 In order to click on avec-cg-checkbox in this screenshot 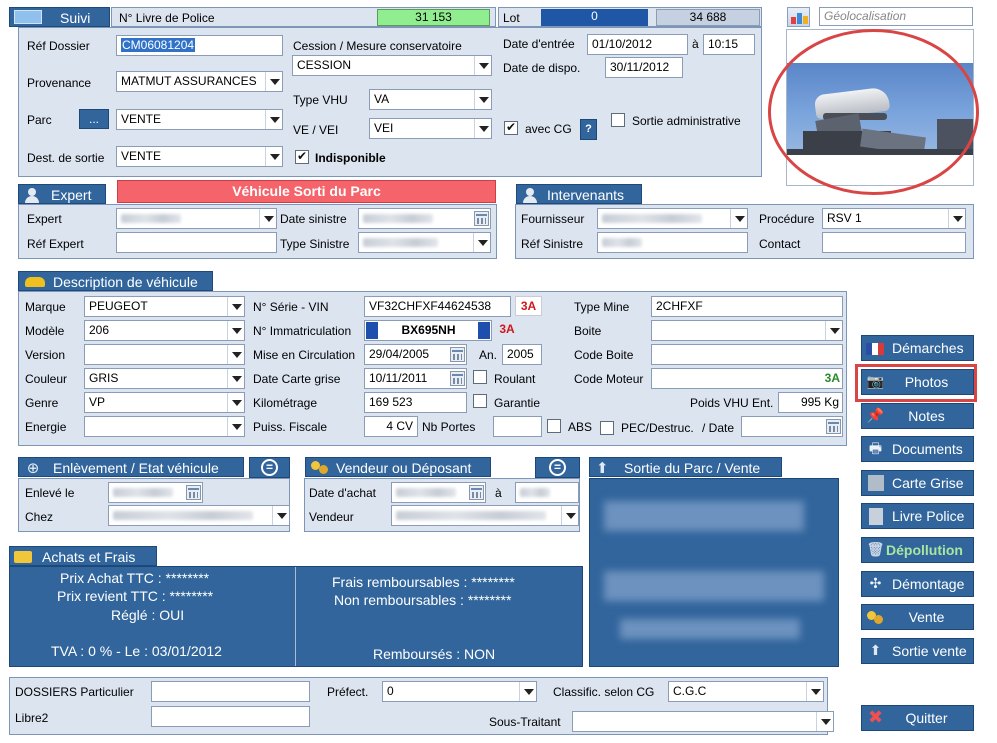, I will do `click(511, 127)`.